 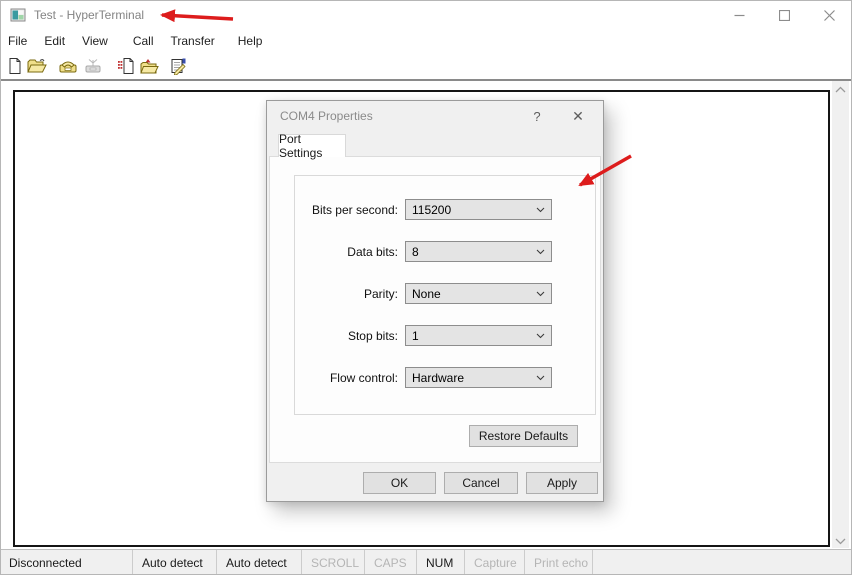 What do you see at coordinates (722, 562) in the screenshot?
I see `status-filler` at bounding box center [722, 562].